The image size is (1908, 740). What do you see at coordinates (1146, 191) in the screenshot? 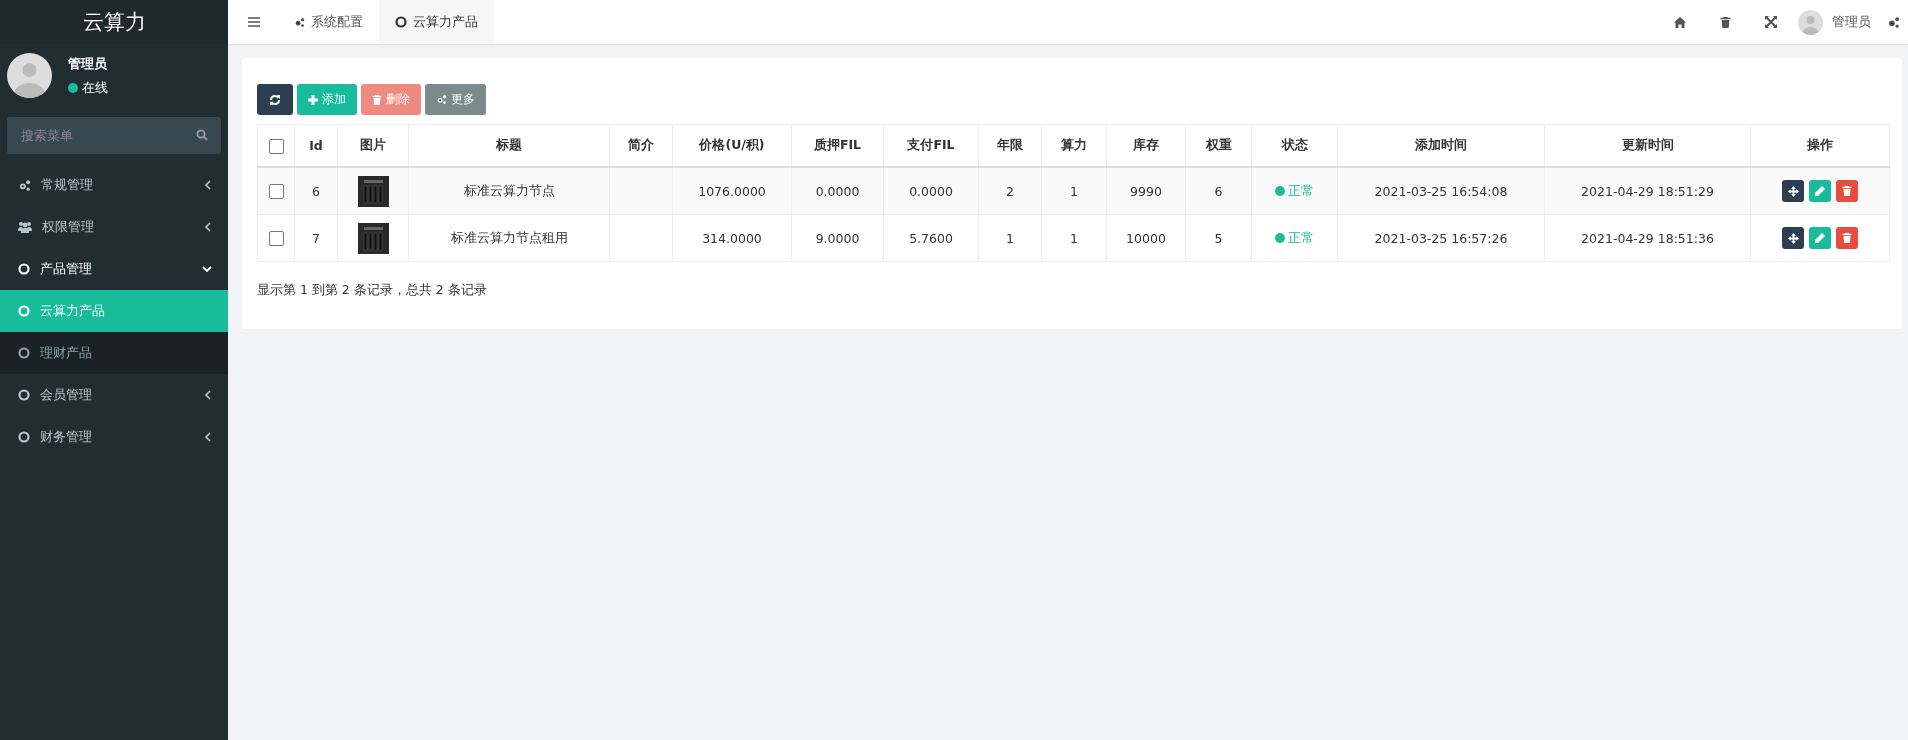
I see `stock-cell: 9990` at bounding box center [1146, 191].